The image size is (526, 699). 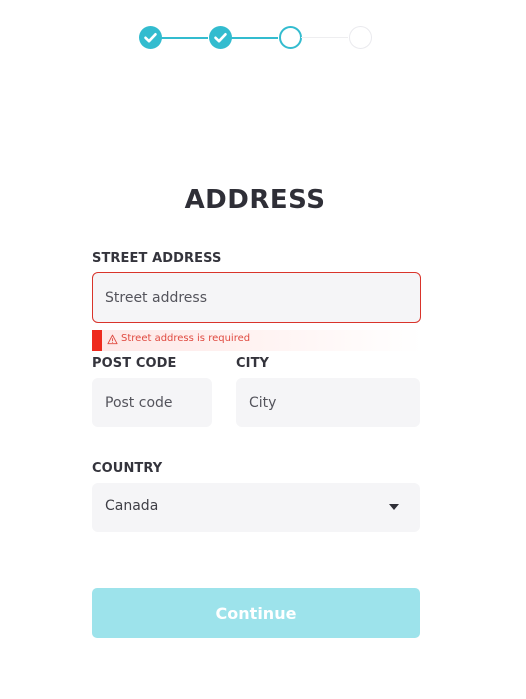 I want to click on step-1-completed, so click(x=150, y=37).